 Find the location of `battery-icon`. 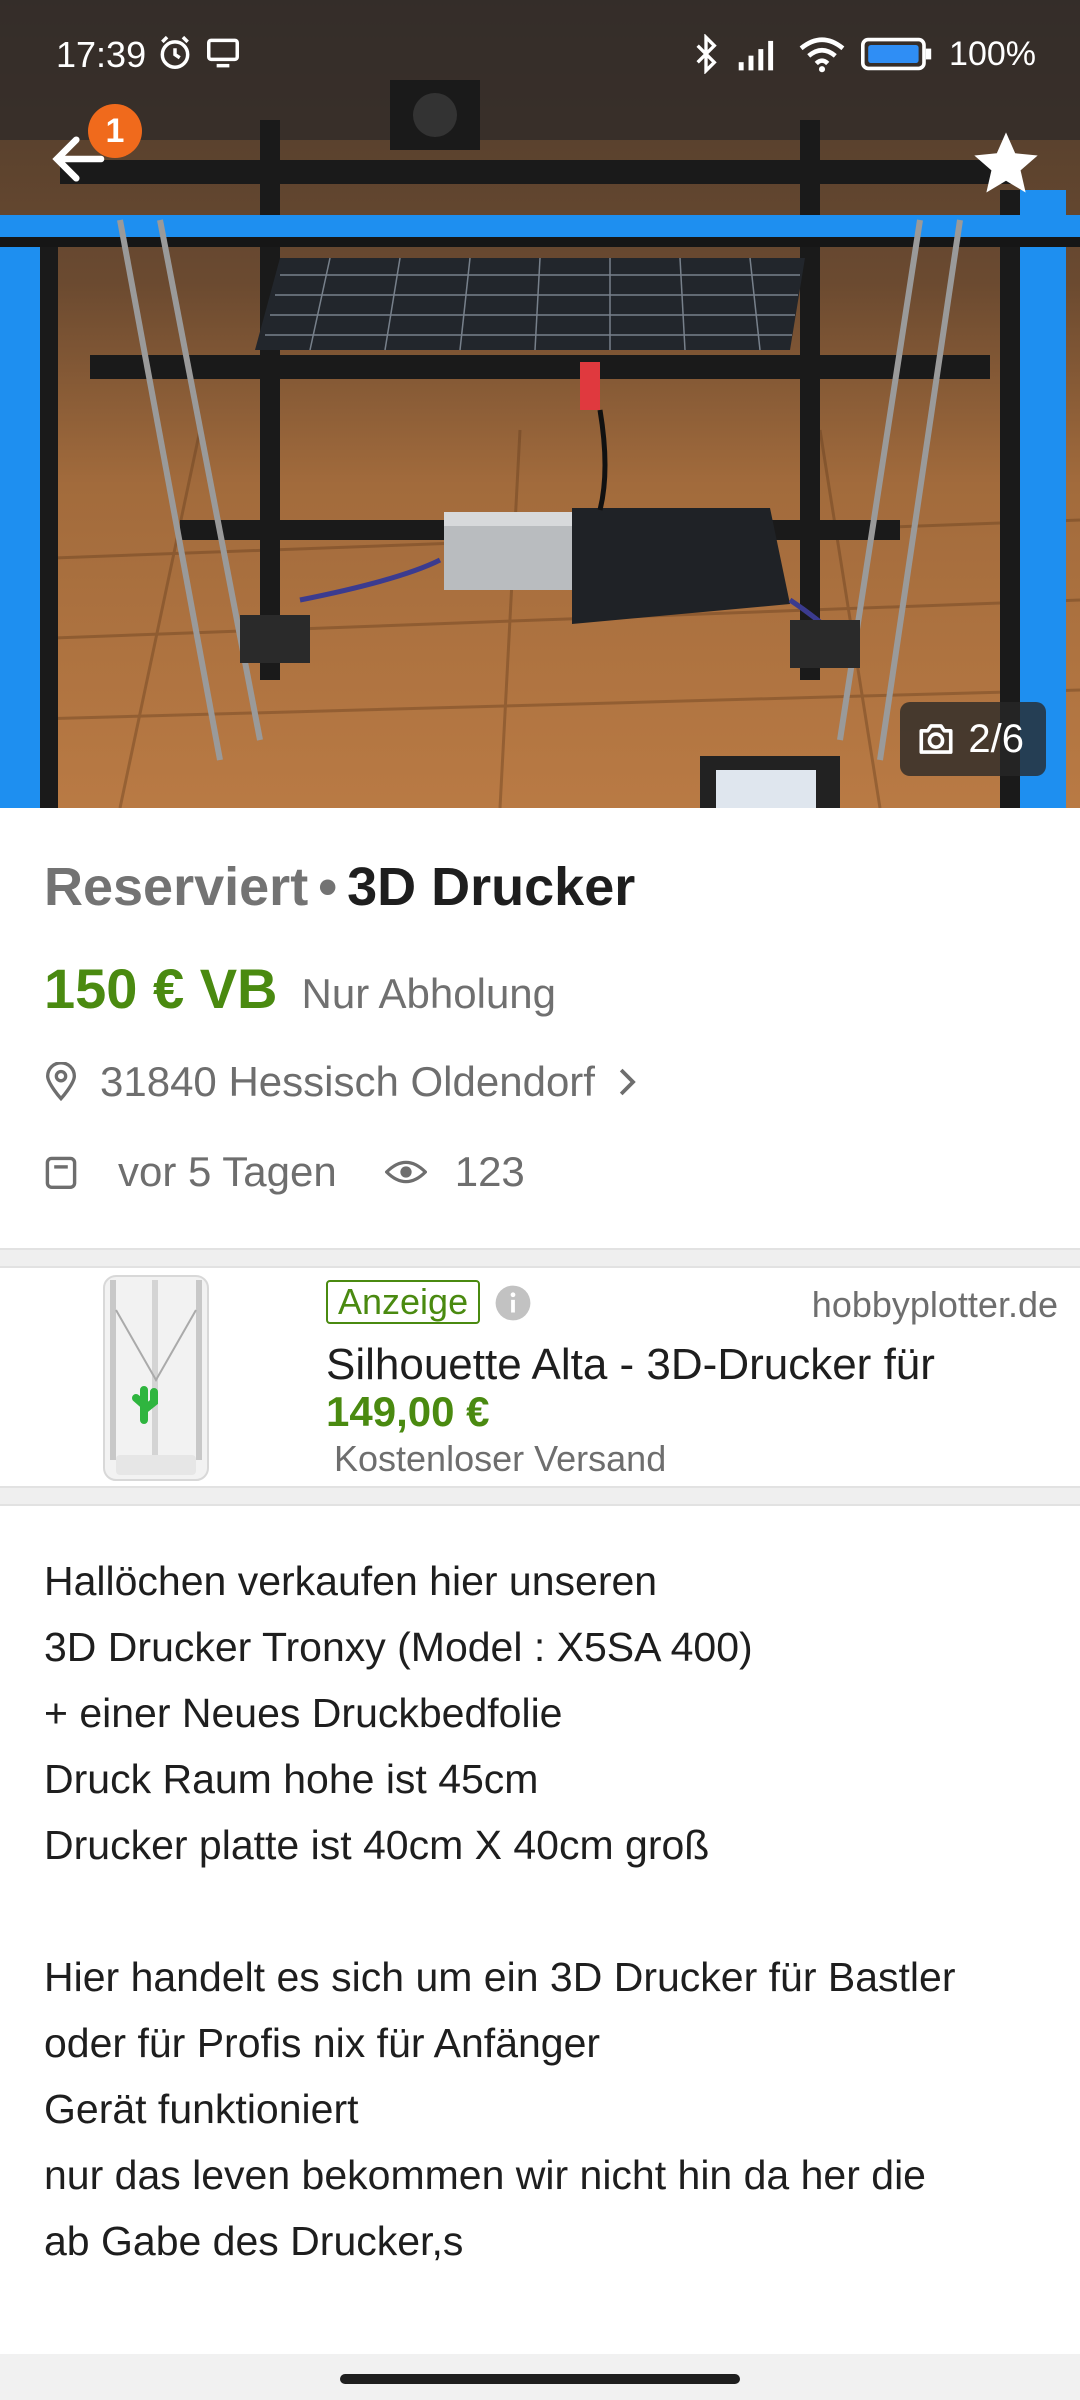

battery-icon is located at coordinates (896, 54).